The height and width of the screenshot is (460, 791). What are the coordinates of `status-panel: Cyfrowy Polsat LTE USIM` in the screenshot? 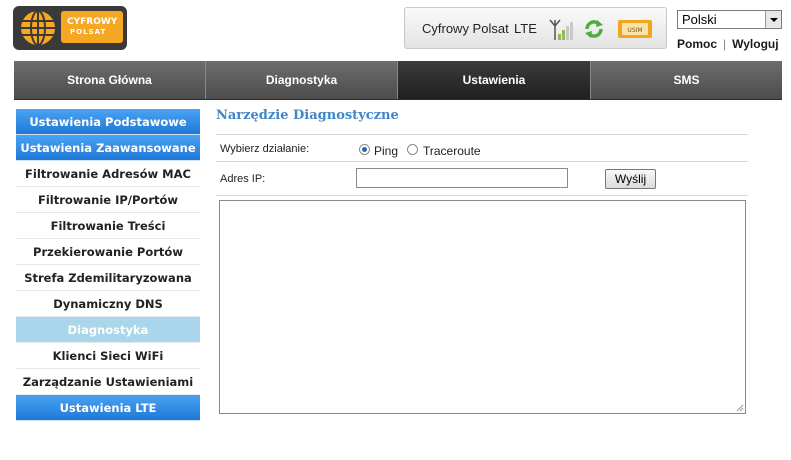 It's located at (535, 28).